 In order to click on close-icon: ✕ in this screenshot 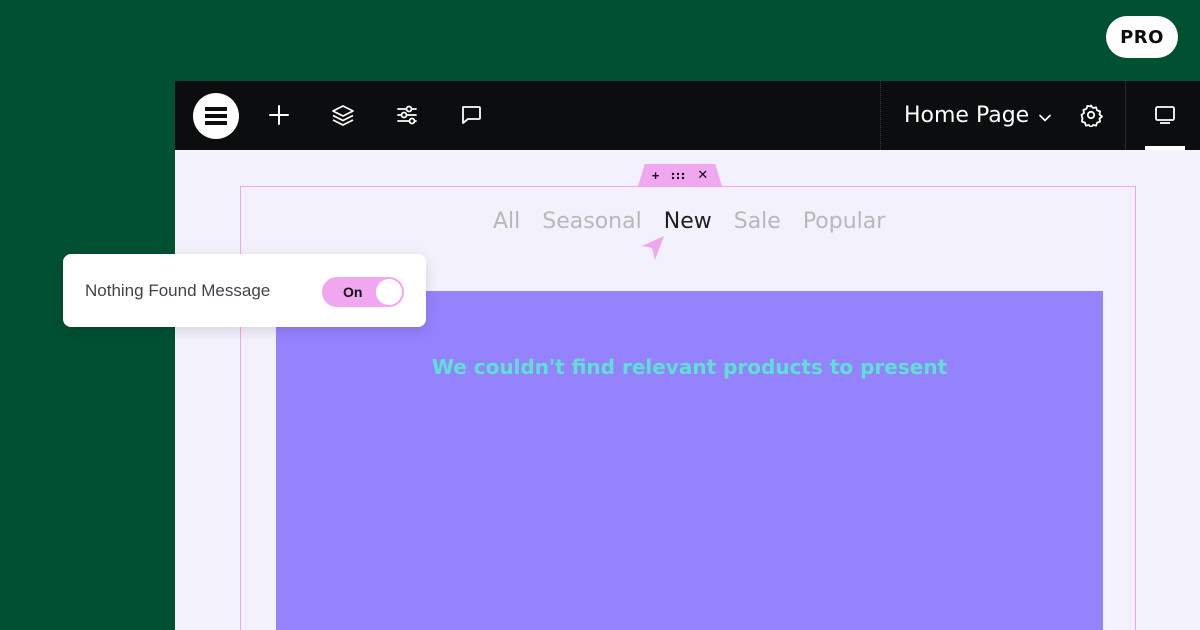, I will do `click(702, 175)`.